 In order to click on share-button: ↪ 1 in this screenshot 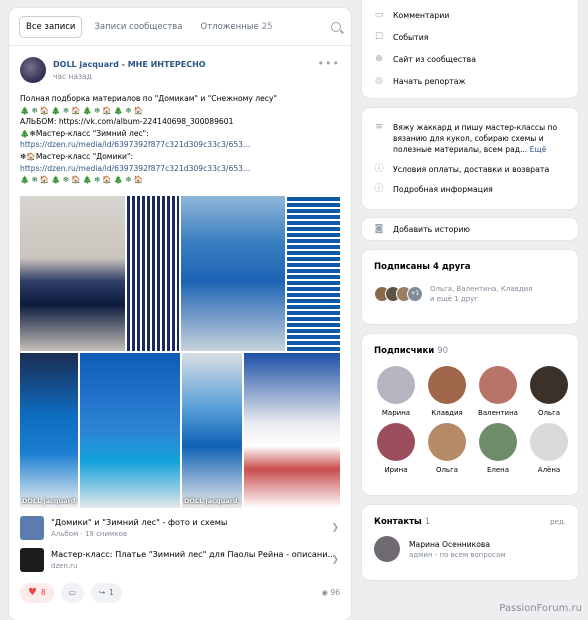, I will do `click(106, 592)`.